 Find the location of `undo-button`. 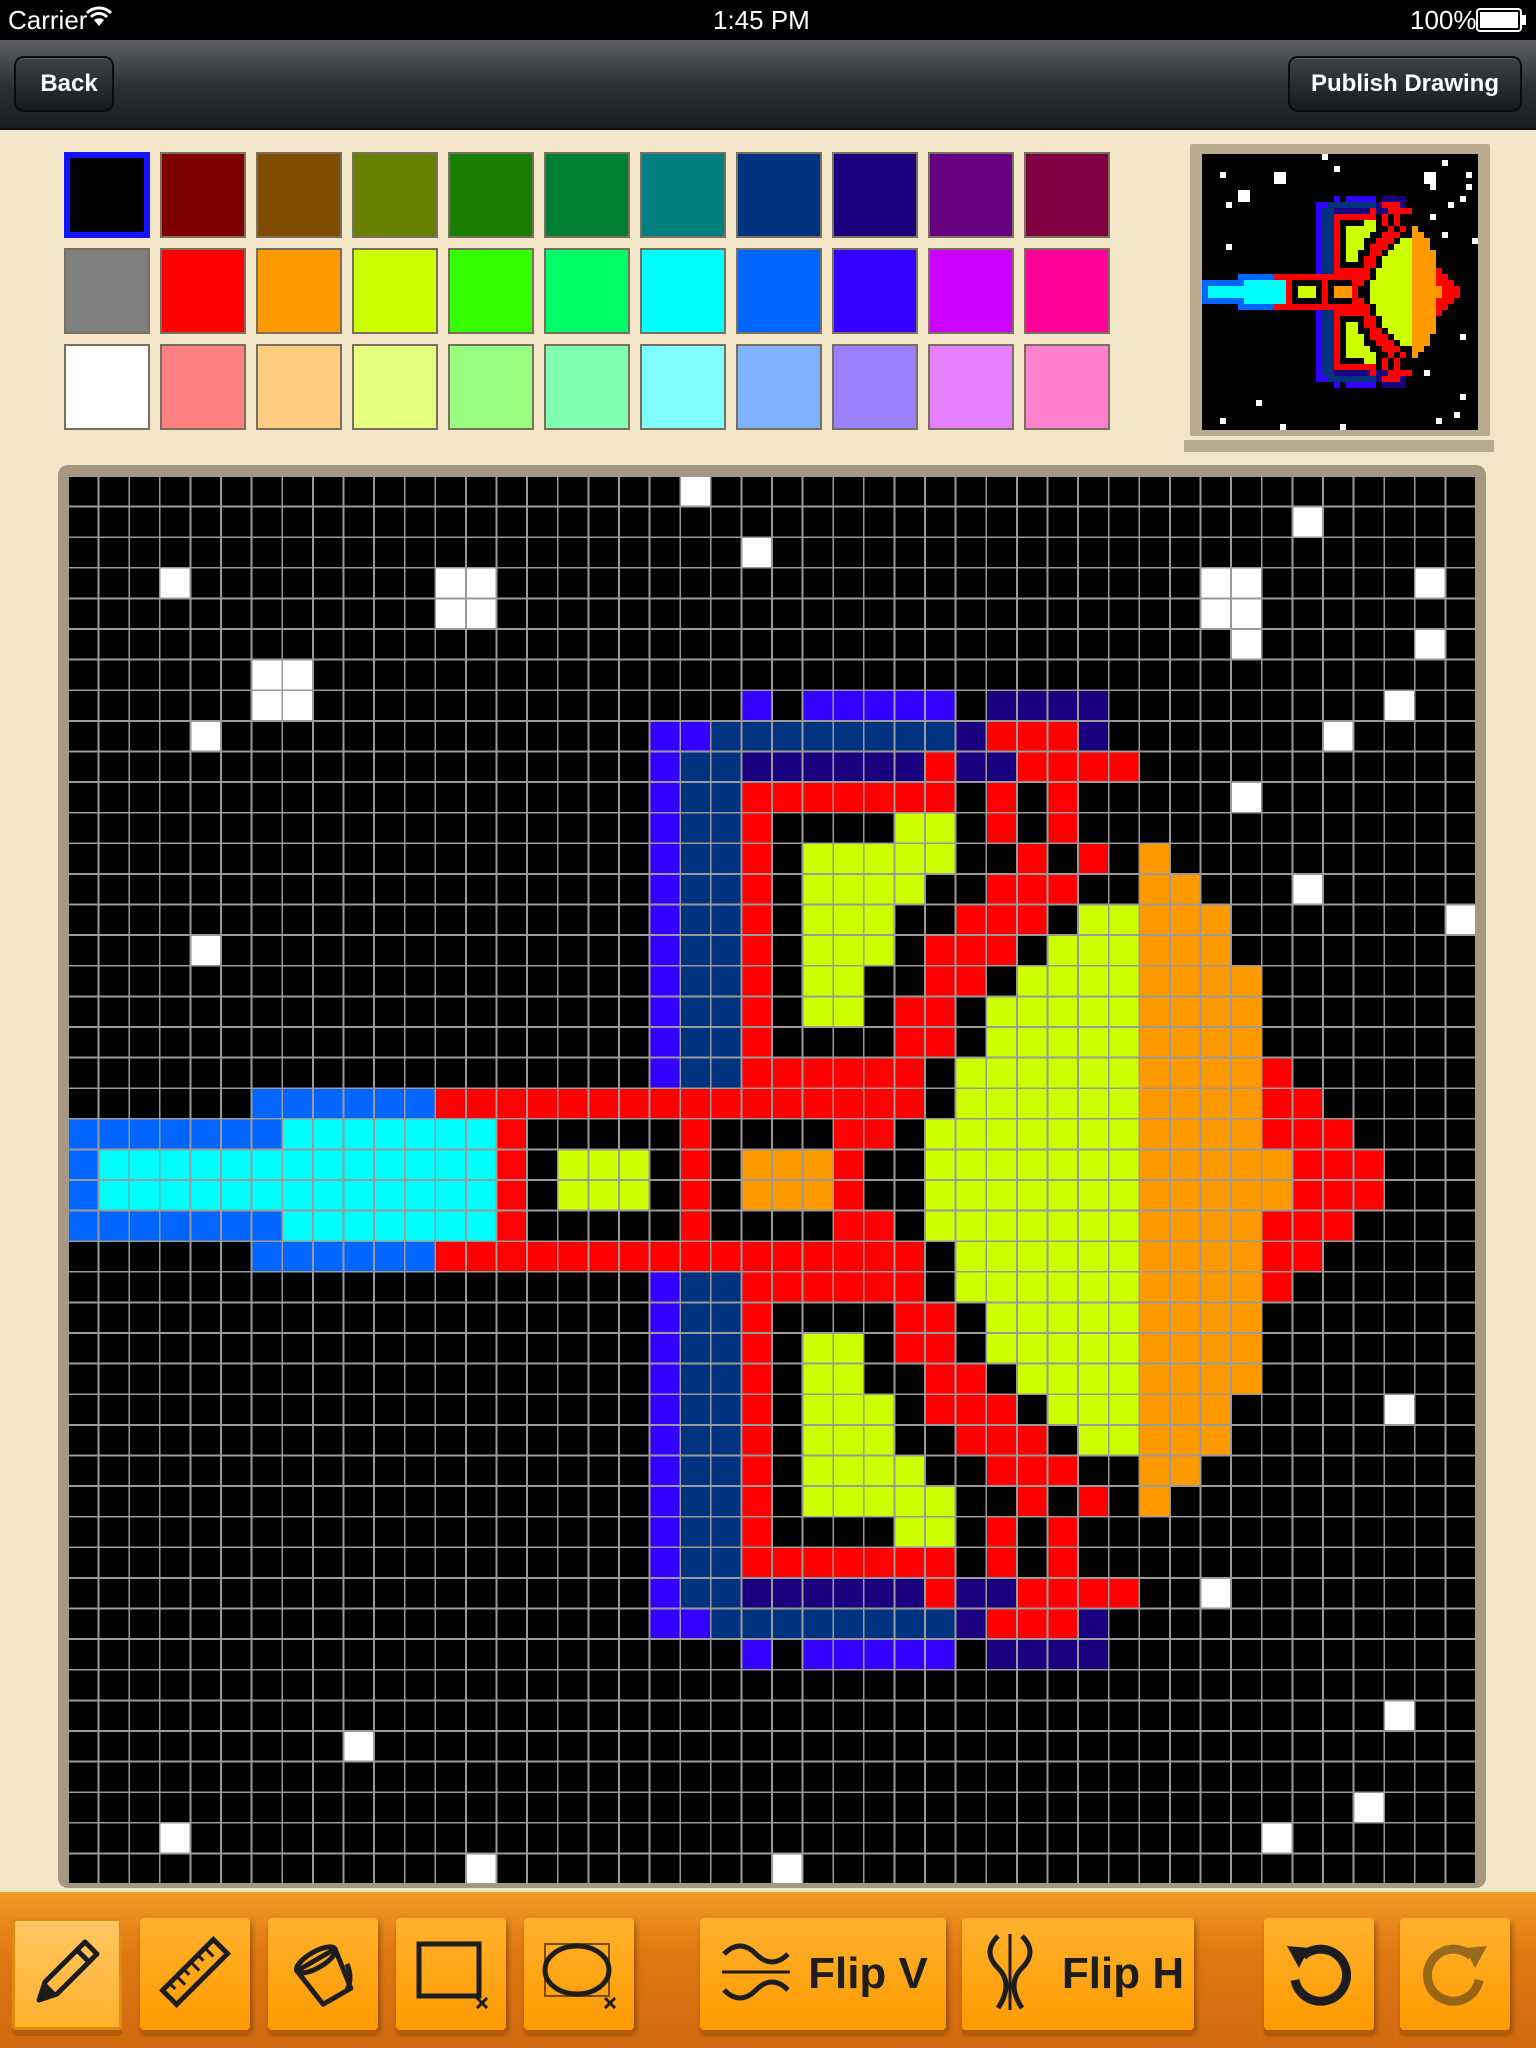

undo-button is located at coordinates (1319, 1974).